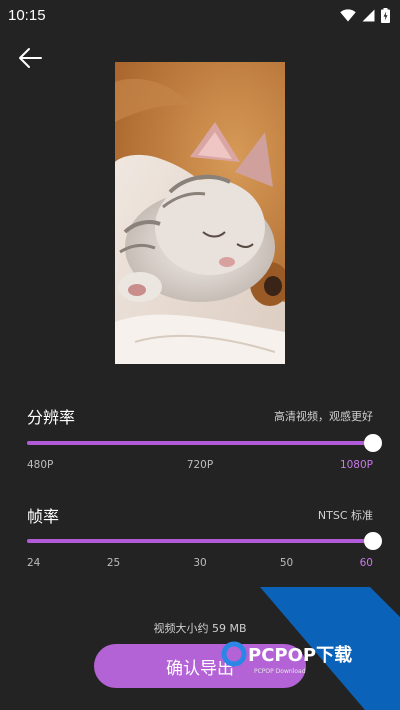 The height and width of the screenshot is (710, 400). What do you see at coordinates (200, 628) in the screenshot?
I see `video-size-text: 视频大小约 59 MB` at bounding box center [200, 628].